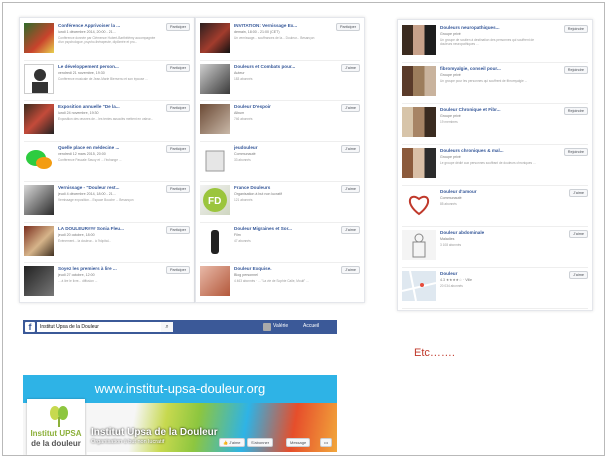  What do you see at coordinates (272, 147) in the screenshot?
I see `row-title: jeudouleur` at bounding box center [272, 147].